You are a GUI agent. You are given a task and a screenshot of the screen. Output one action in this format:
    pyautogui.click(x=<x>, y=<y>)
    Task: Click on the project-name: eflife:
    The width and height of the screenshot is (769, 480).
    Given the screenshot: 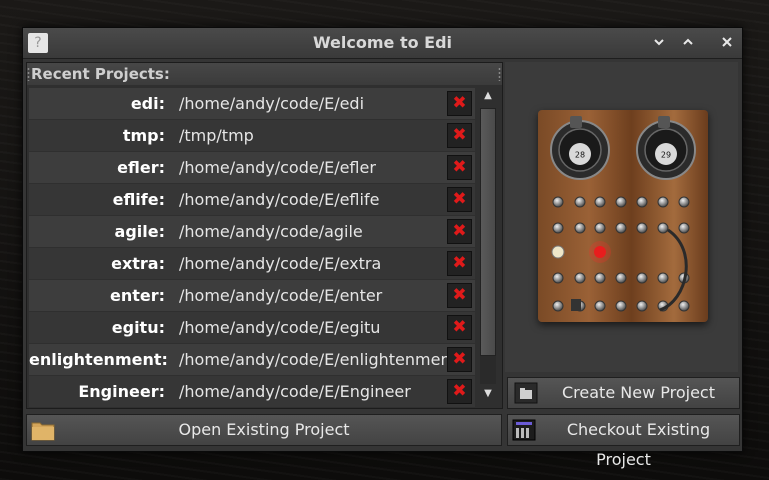 What is the action you would take?
    pyautogui.click(x=138, y=199)
    